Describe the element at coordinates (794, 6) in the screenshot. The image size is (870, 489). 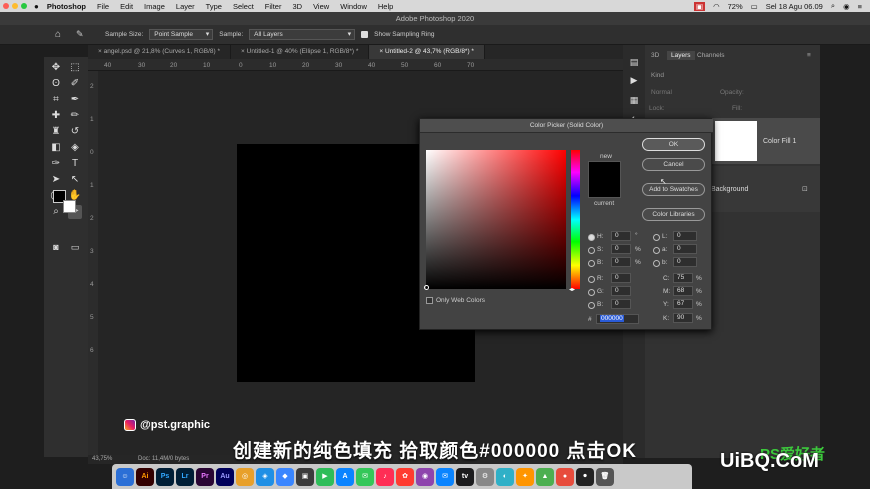
I see `menubar-clock: Sel 18 Agu 06.09` at that location.